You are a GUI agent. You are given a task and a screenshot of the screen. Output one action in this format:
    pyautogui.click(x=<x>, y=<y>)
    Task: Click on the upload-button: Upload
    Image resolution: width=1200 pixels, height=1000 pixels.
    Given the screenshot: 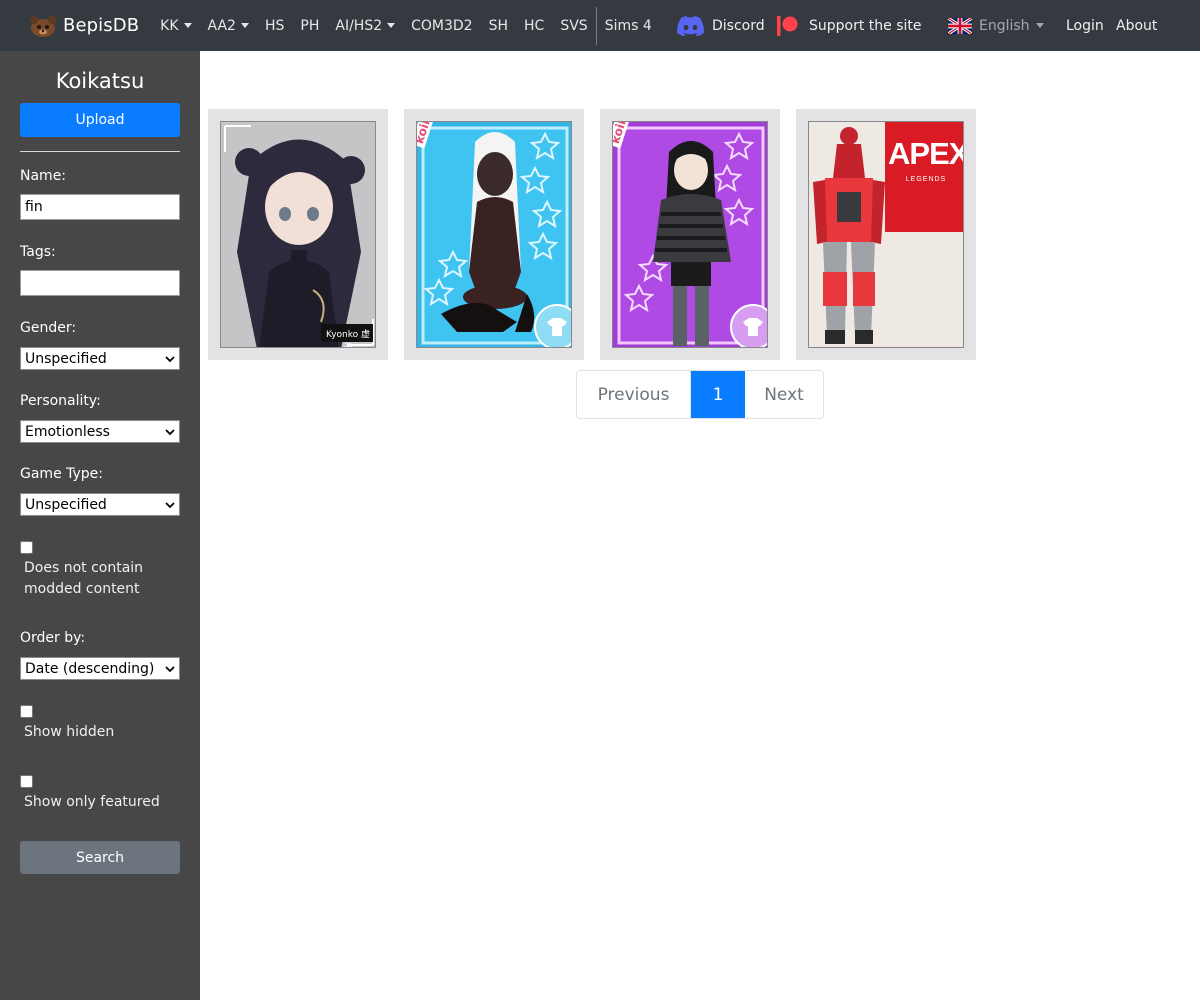 What is the action you would take?
    pyautogui.click(x=100, y=120)
    